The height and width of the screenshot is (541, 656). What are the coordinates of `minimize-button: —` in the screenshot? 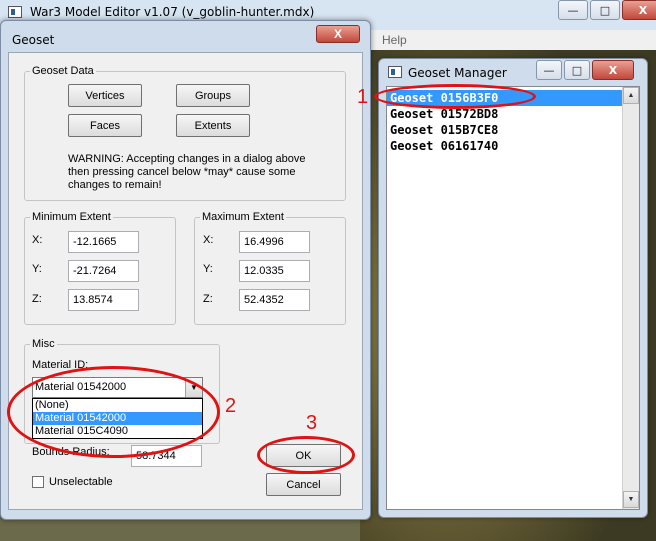 It's located at (573, 10).